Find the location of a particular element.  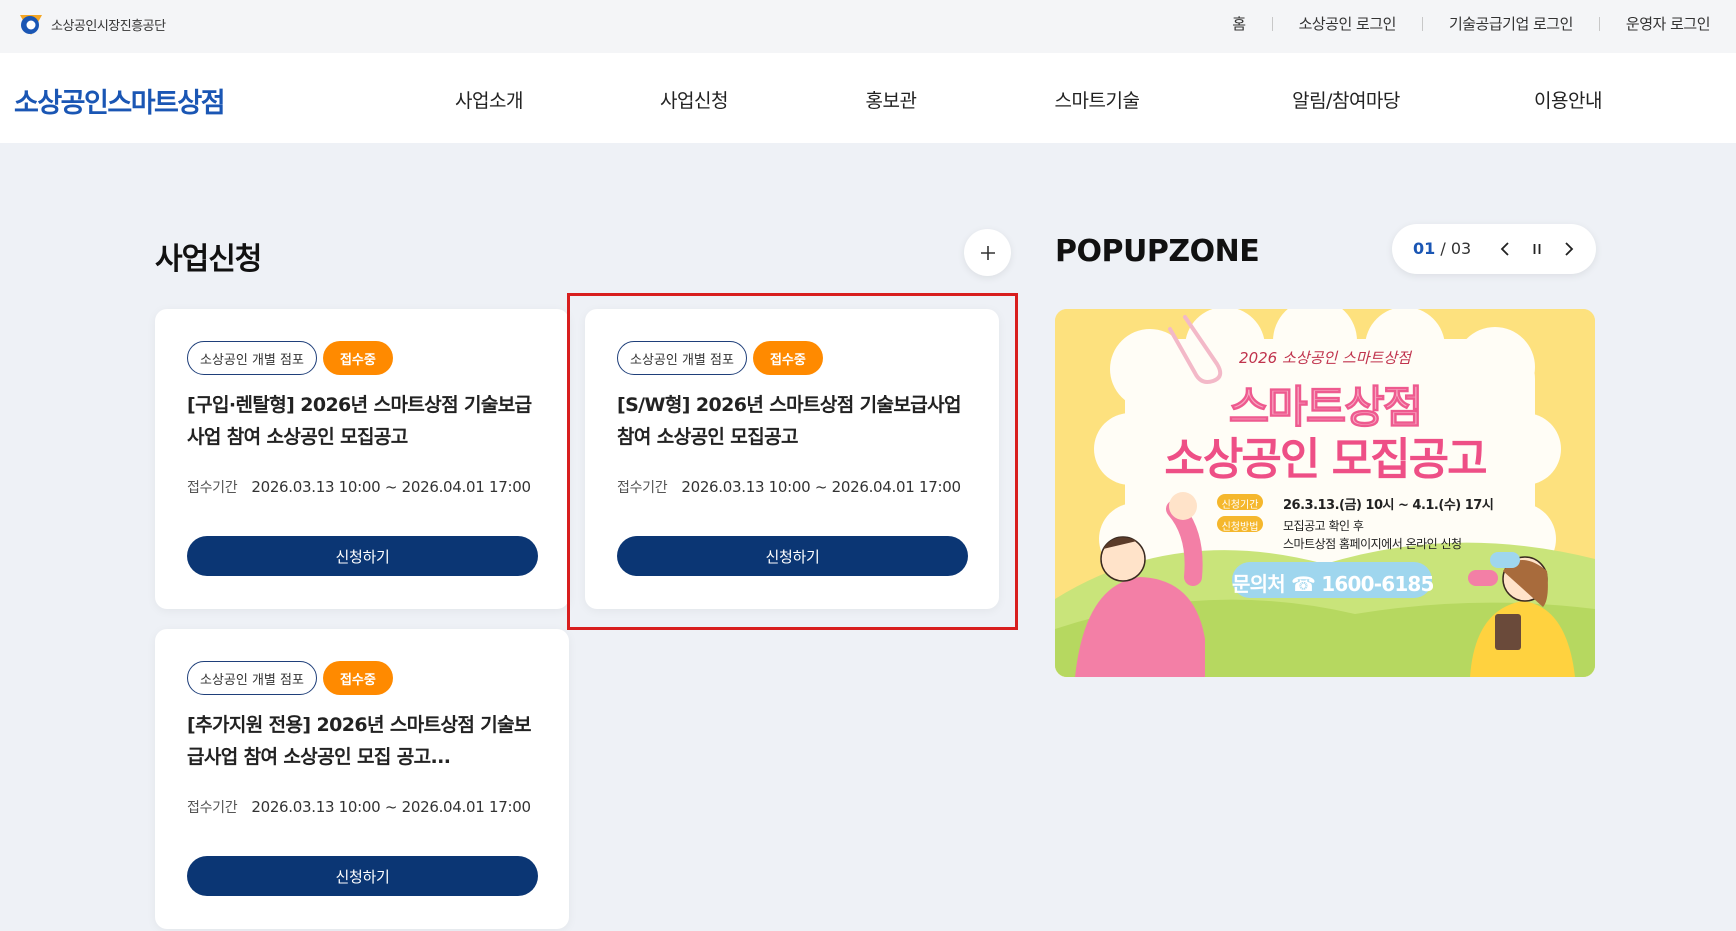

nav-item-guide: 이용안내 is located at coordinates (1568, 99).